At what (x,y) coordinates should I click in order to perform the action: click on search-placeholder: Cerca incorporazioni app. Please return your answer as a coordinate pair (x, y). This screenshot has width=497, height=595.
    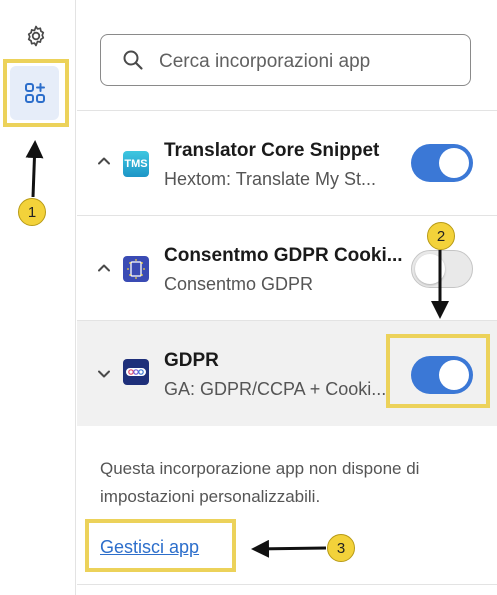
    Looking at the image, I should click on (265, 61).